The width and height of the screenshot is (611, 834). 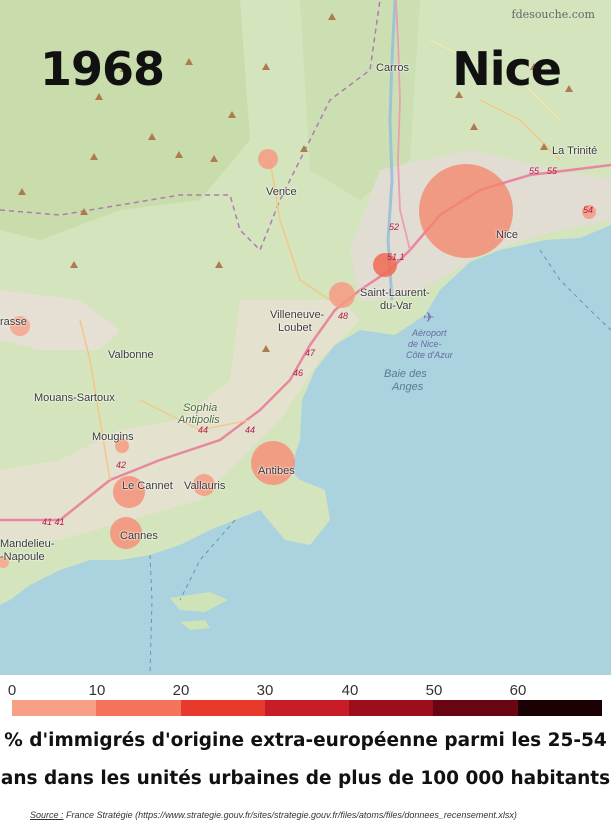 What do you see at coordinates (203, 430) in the screenshot?
I see `road-label-44a: 44` at bounding box center [203, 430].